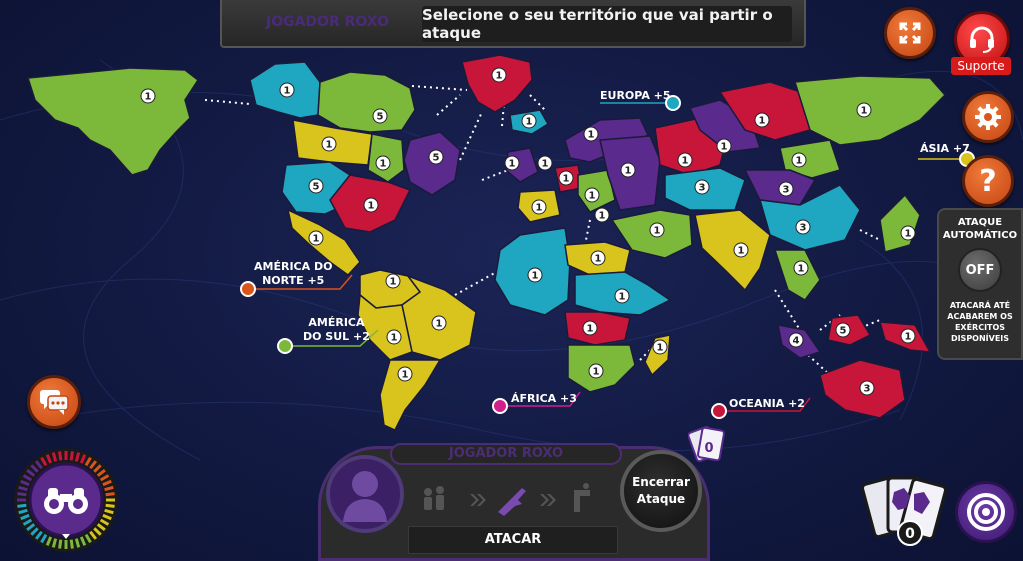 This screenshot has height=561, width=1023. Describe the element at coordinates (500, 406) in the screenshot. I see `africa-target-icon` at that location.